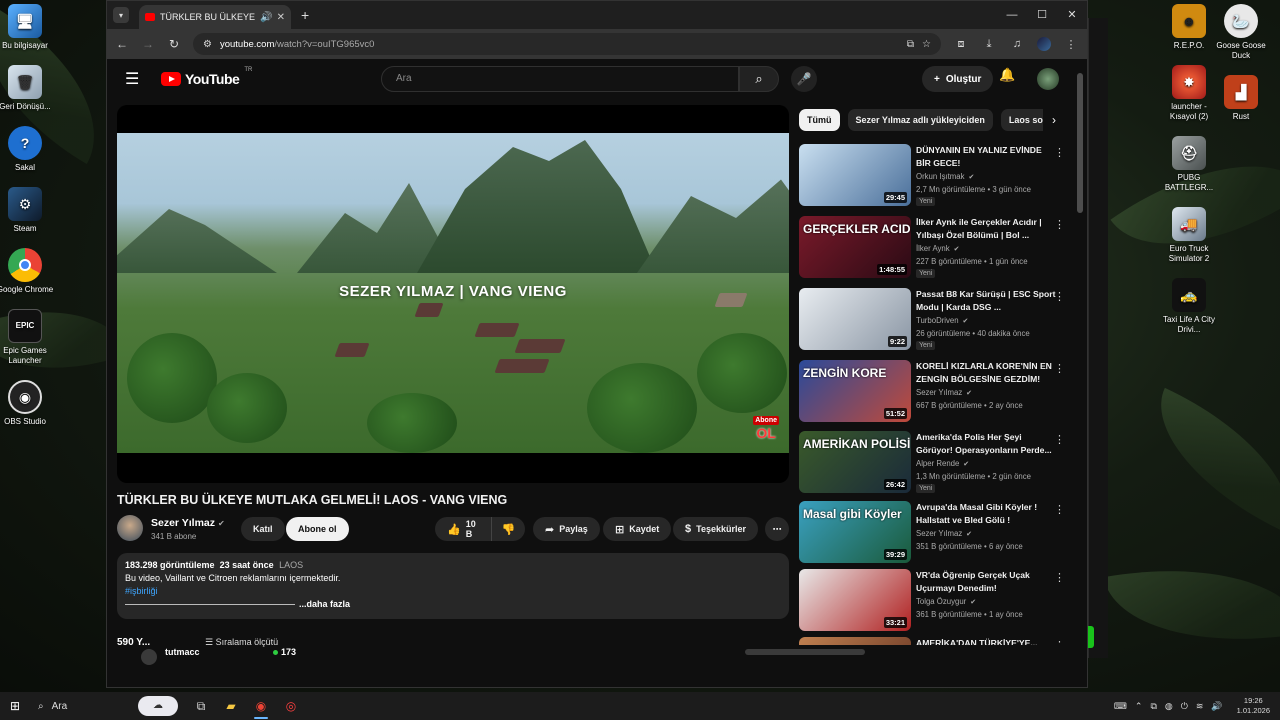  Describe the element at coordinates (188, 523) in the screenshot. I see `channel-name-wrap: Sezer Yılmaz ✔` at that location.